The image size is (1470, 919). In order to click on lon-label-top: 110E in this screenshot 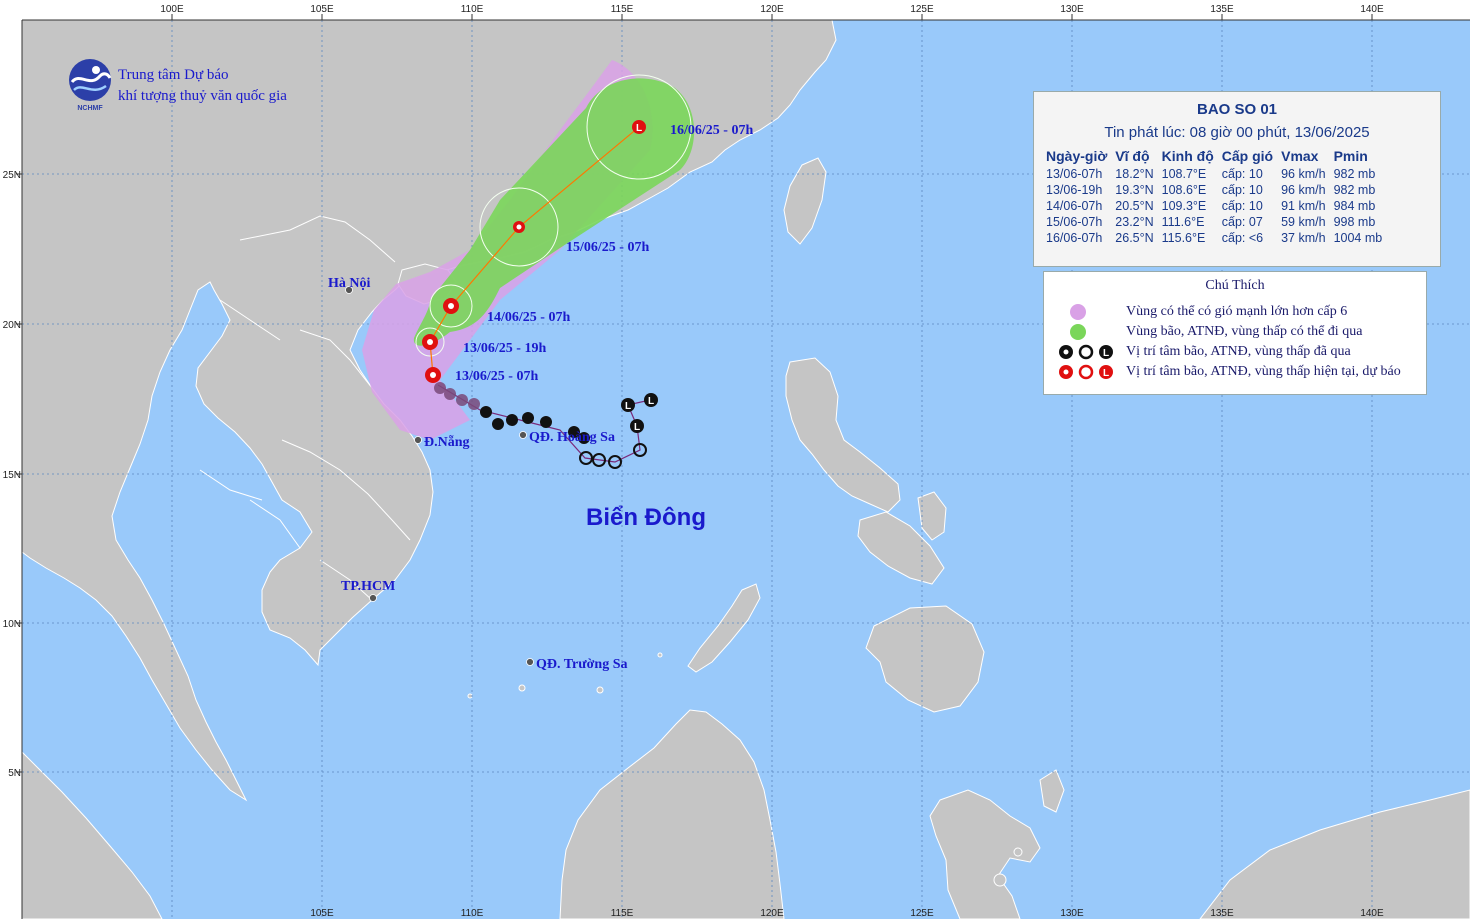, I will do `click(472, 9)`.